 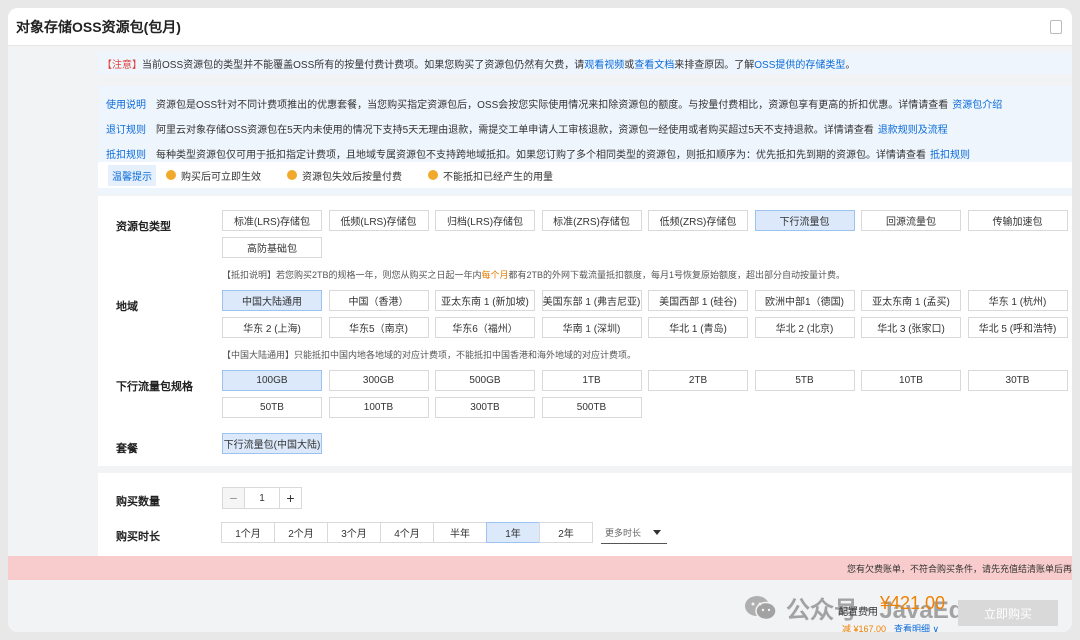 I want to click on region-option: 华东 2 (上海), so click(x=272, y=327).